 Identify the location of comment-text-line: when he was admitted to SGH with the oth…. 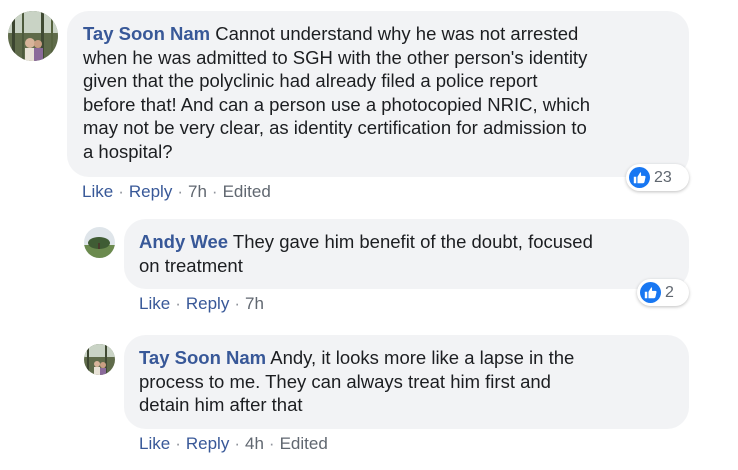
(335, 57).